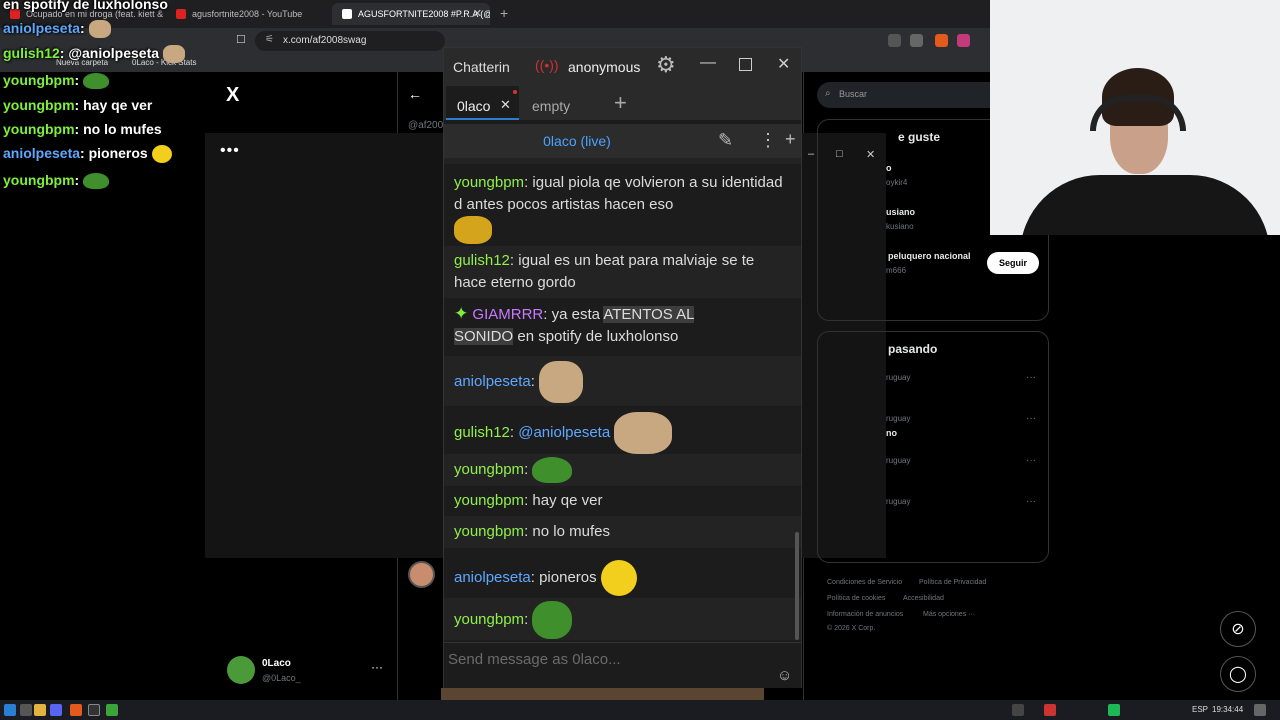  Describe the element at coordinates (56, 710) in the screenshot. I see `discord-icon` at that location.